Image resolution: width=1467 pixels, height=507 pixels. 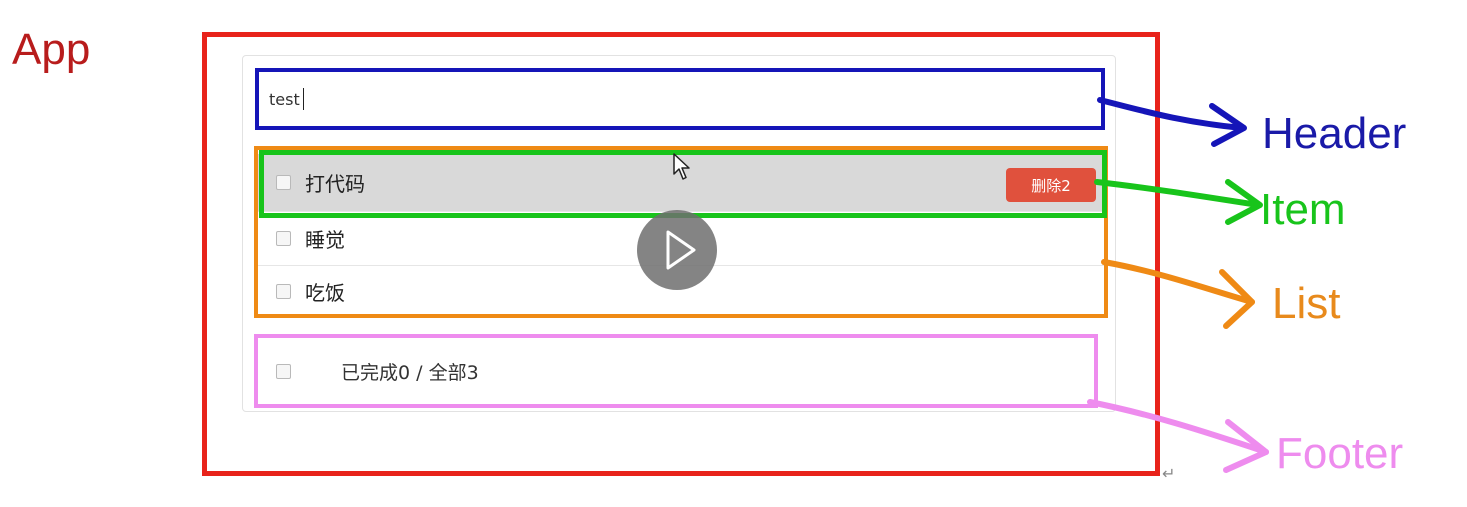 What do you see at coordinates (681, 250) in the screenshot?
I see `play-icon` at bounding box center [681, 250].